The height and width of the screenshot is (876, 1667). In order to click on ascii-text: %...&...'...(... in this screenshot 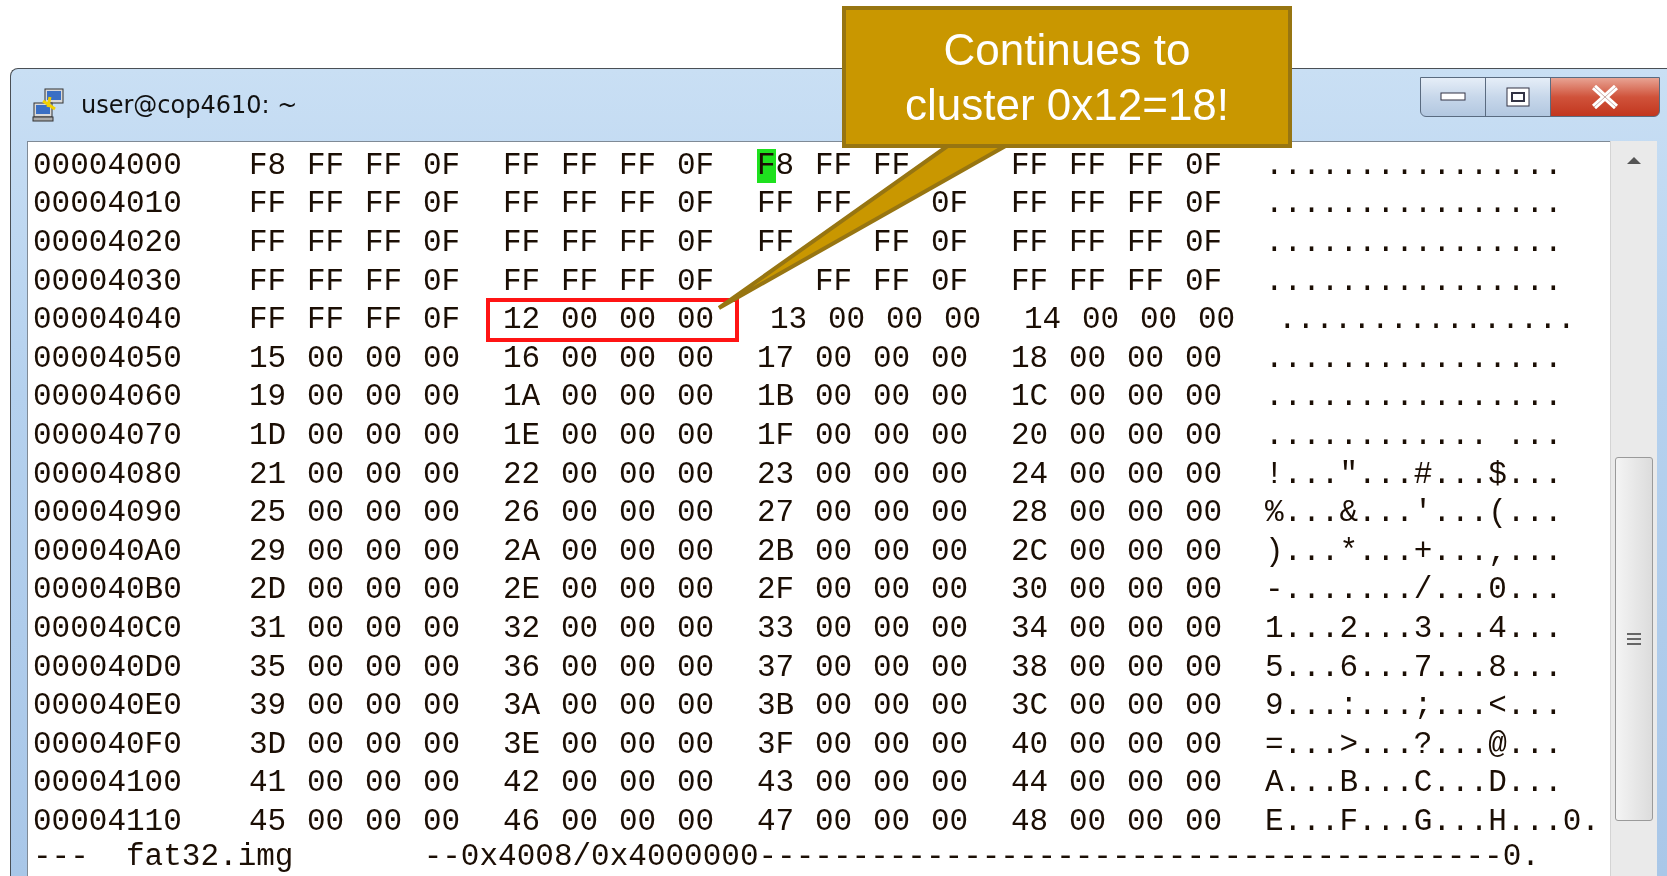, I will do `click(1414, 513)`.